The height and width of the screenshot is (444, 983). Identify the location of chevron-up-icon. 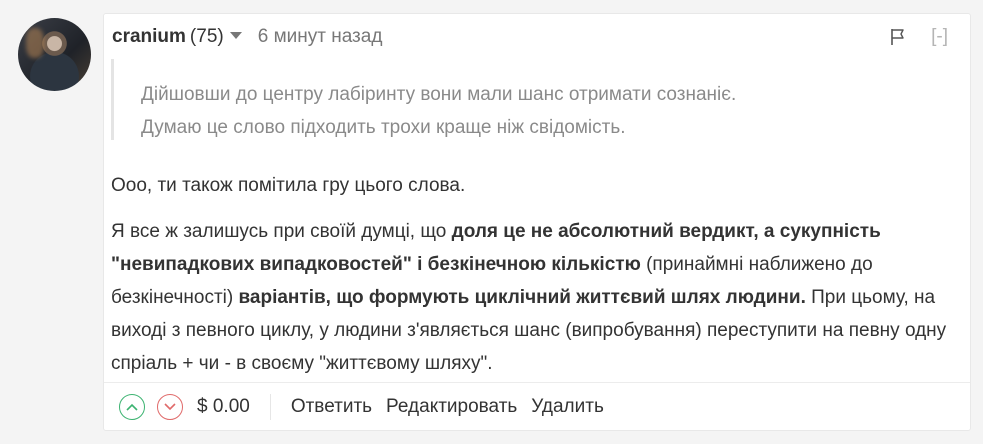
(132, 407).